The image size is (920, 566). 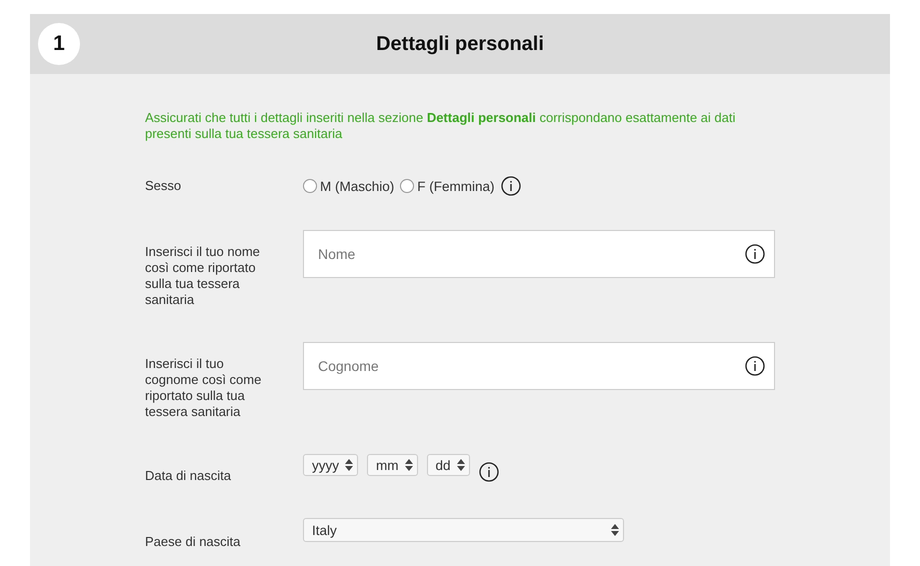 I want to click on date-dropdown: yyyy, so click(x=330, y=465).